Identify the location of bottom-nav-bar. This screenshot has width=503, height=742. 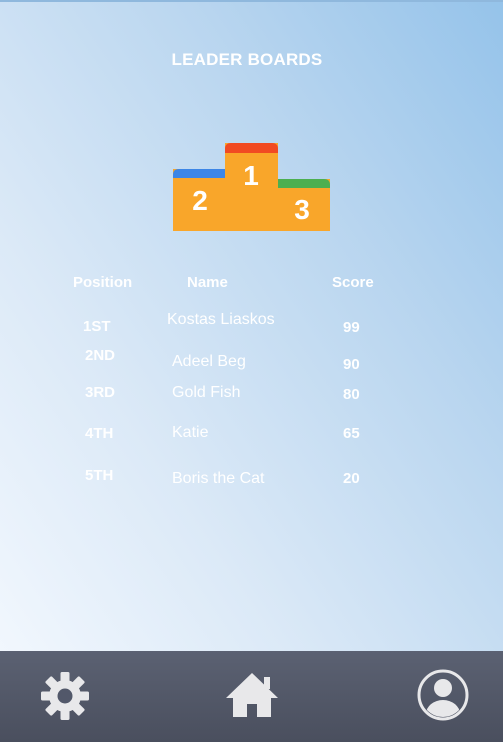
(251, 696).